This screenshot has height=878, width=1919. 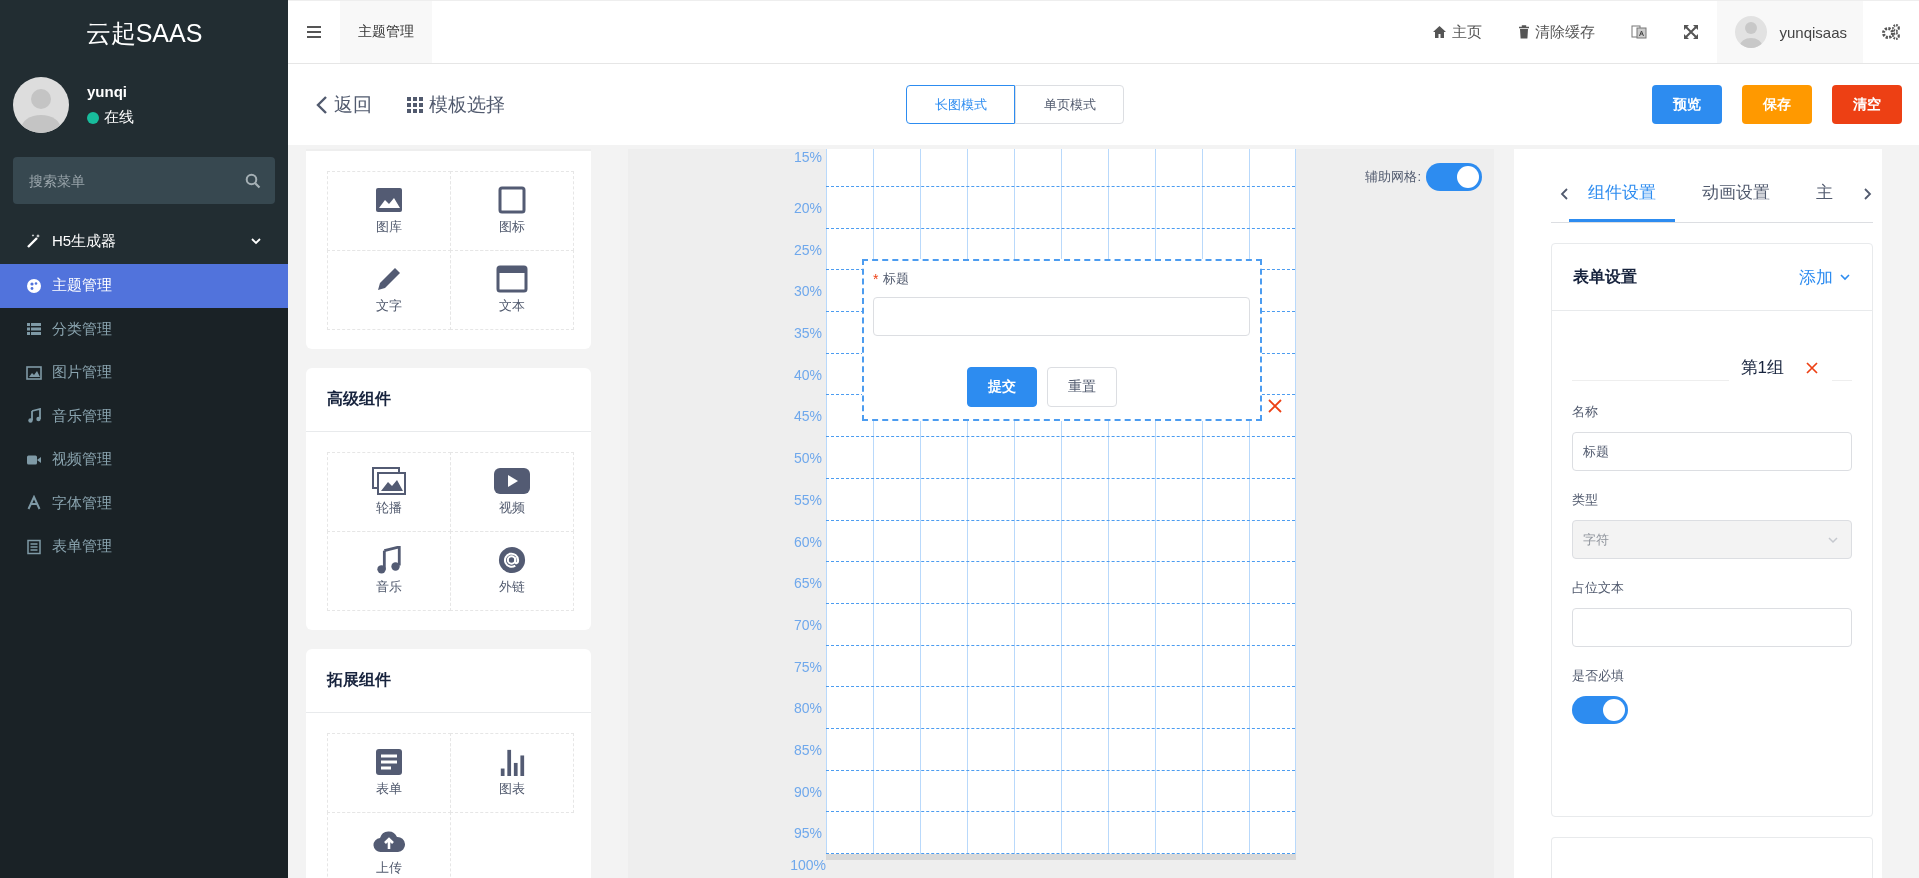 What do you see at coordinates (1585, 412) in the screenshot?
I see `field-label: 名称` at bounding box center [1585, 412].